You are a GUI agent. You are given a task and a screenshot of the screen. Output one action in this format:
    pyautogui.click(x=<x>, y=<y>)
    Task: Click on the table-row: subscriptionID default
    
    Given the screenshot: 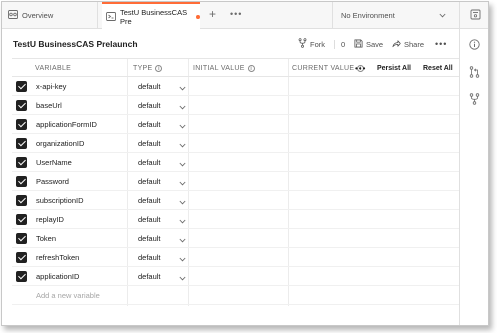 What is the action you would take?
    pyautogui.click(x=235, y=200)
    